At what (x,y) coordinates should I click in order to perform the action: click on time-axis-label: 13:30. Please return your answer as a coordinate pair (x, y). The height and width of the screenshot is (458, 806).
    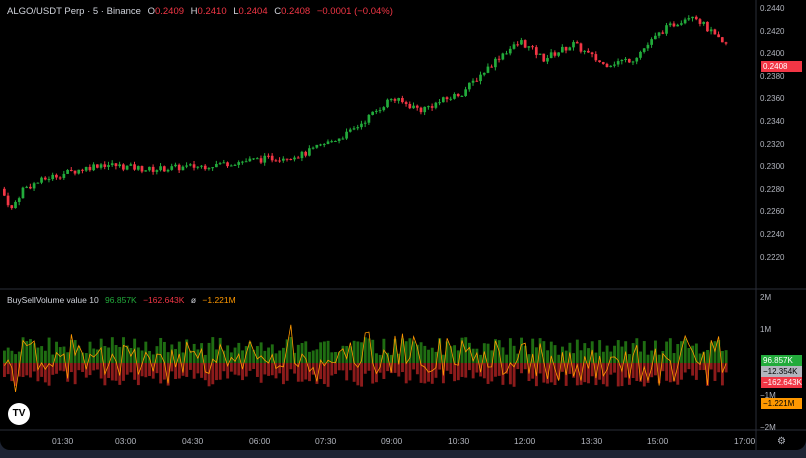
    Looking at the image, I should click on (592, 441).